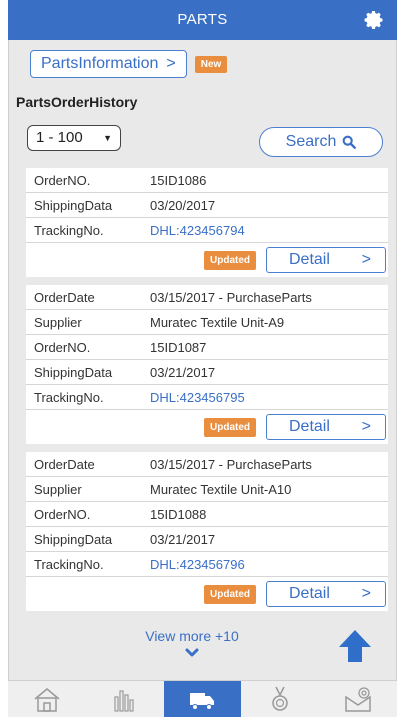 Image resolution: width=405 pixels, height=717 pixels. What do you see at coordinates (178, 347) in the screenshot?
I see `order-no-value: 15ID1087` at bounding box center [178, 347].